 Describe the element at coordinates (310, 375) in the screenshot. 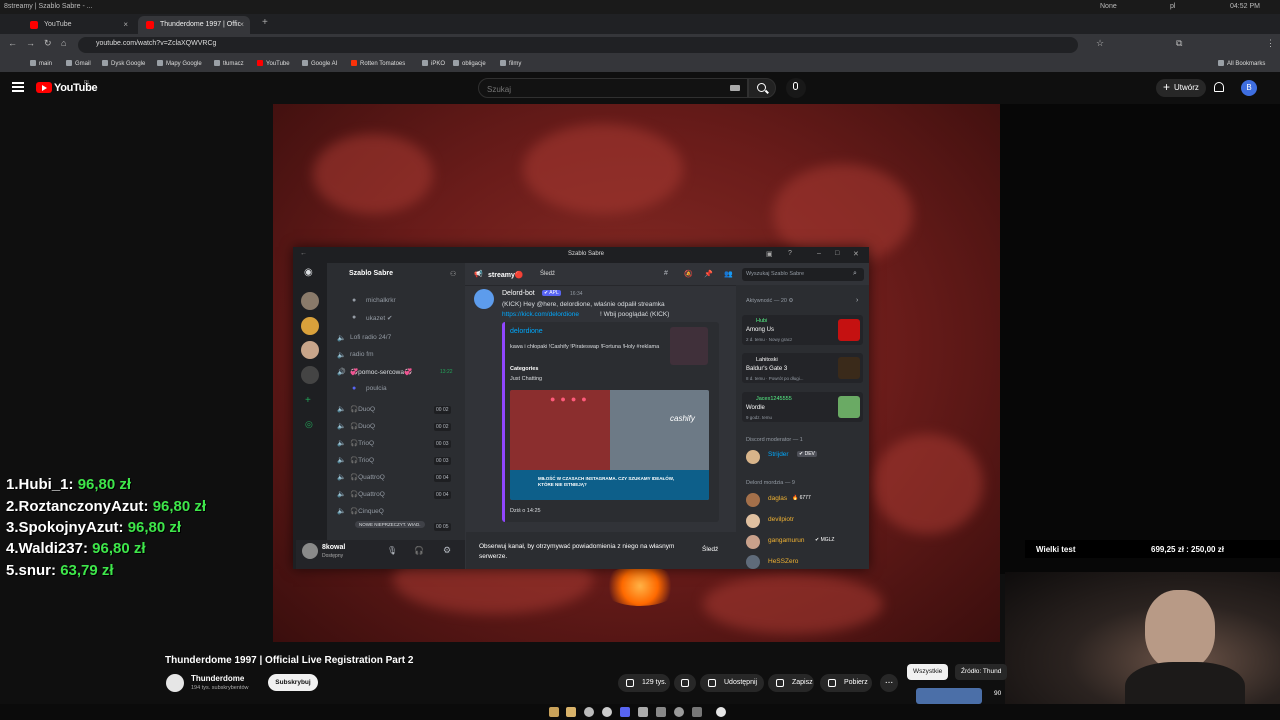

I see `server-folder-icon` at that location.